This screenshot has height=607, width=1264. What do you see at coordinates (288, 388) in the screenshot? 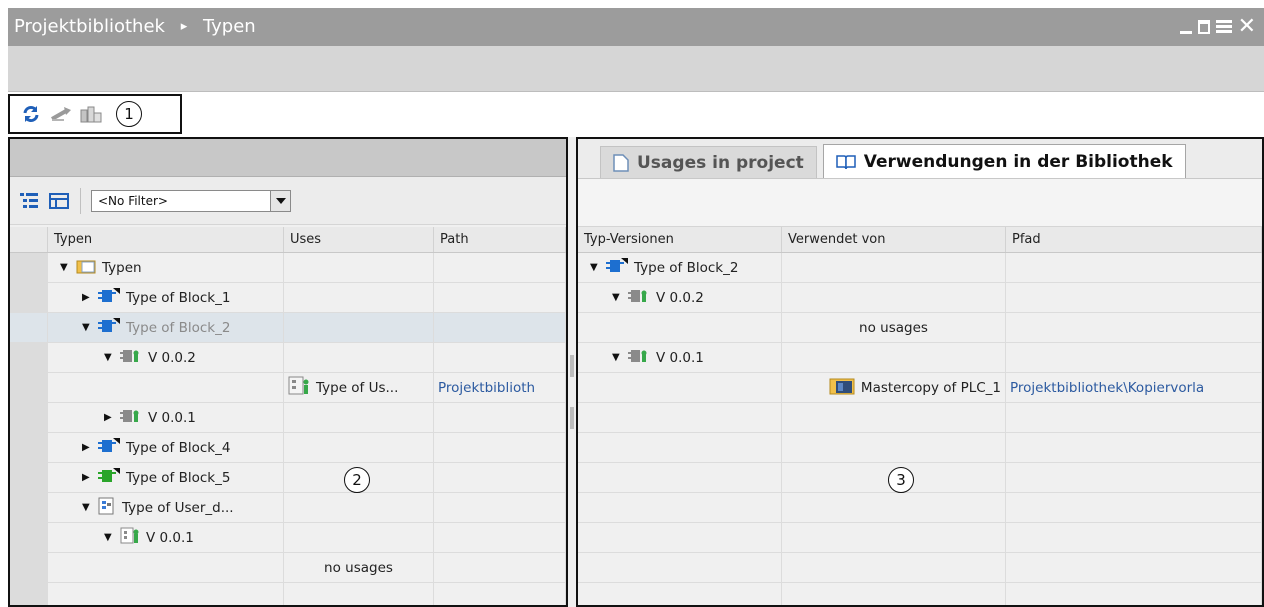
I see `table-row: Type of Us... Projektbiblioth` at bounding box center [288, 388].